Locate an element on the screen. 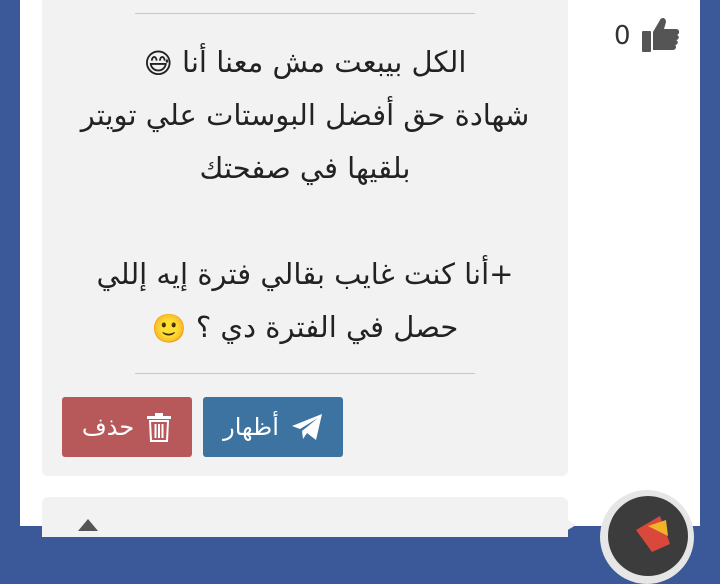 The image size is (720, 584). publish-label: أظهار is located at coordinates (251, 427).